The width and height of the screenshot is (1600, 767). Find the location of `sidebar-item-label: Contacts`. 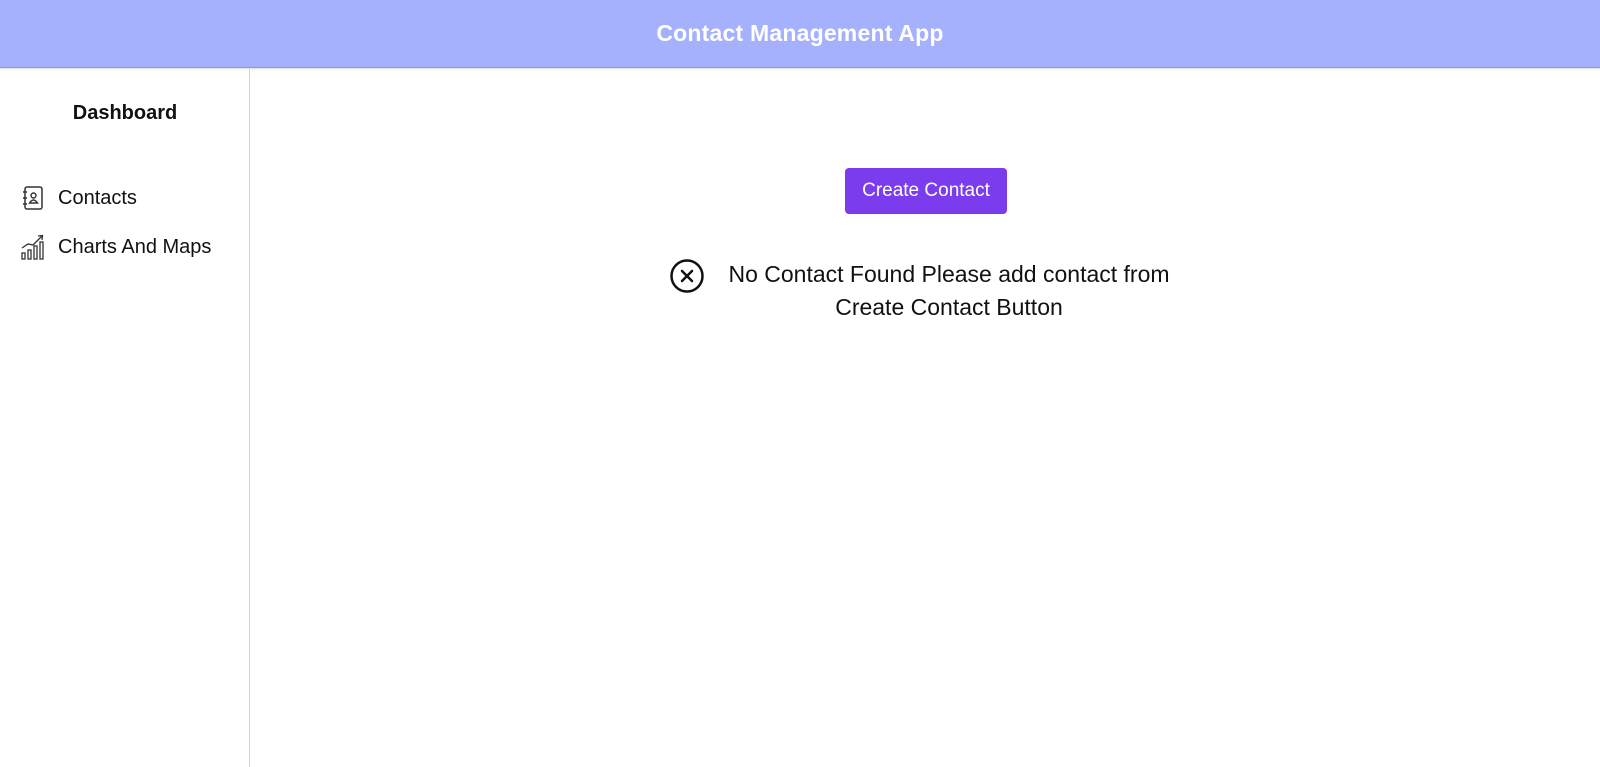

sidebar-item-label: Contacts is located at coordinates (97, 197).